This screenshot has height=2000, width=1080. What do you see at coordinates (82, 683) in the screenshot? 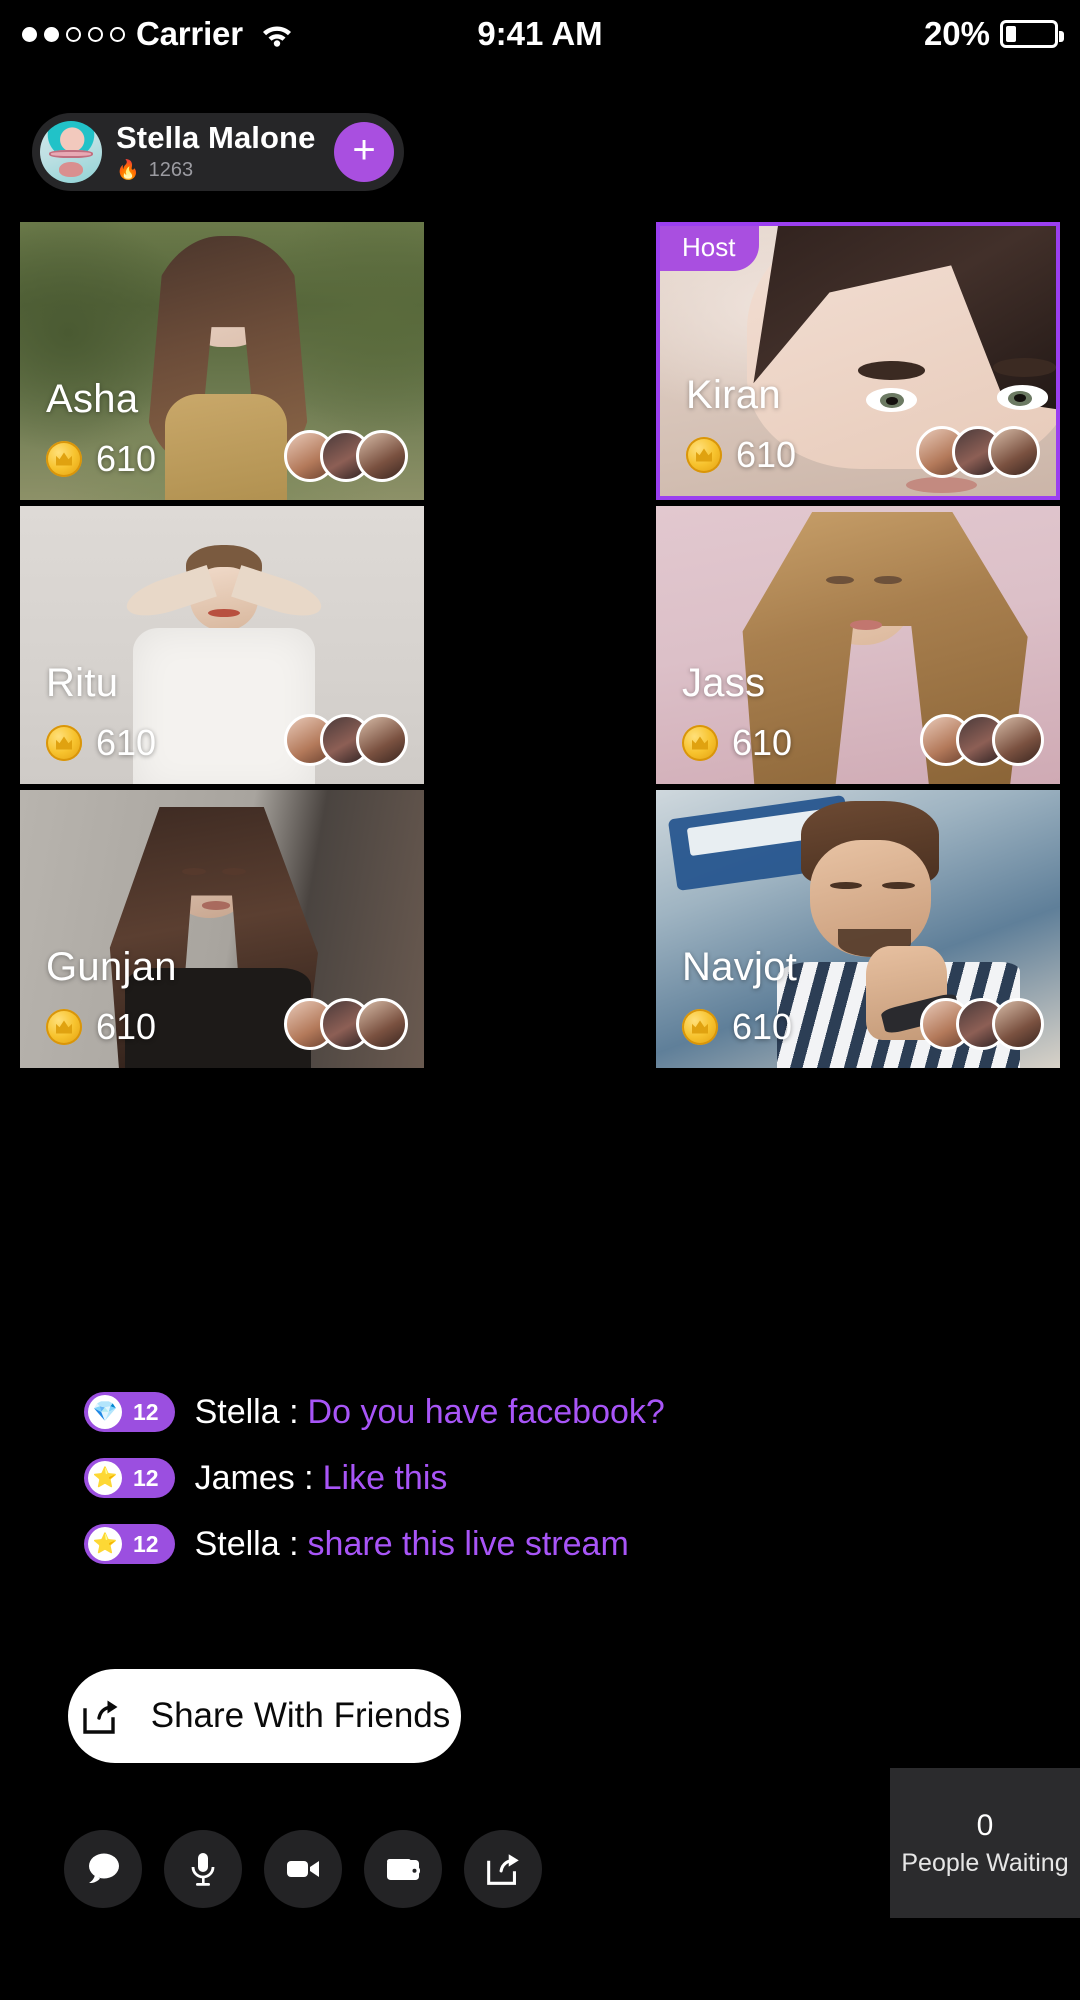
I see `participant-name: Ritu` at bounding box center [82, 683].